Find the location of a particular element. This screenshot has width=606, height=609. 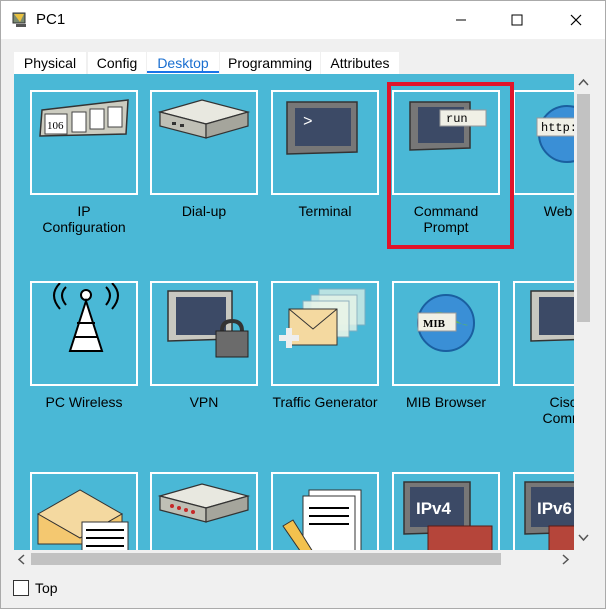

dial-up-app: Dial-up is located at coordinates (196, 162).